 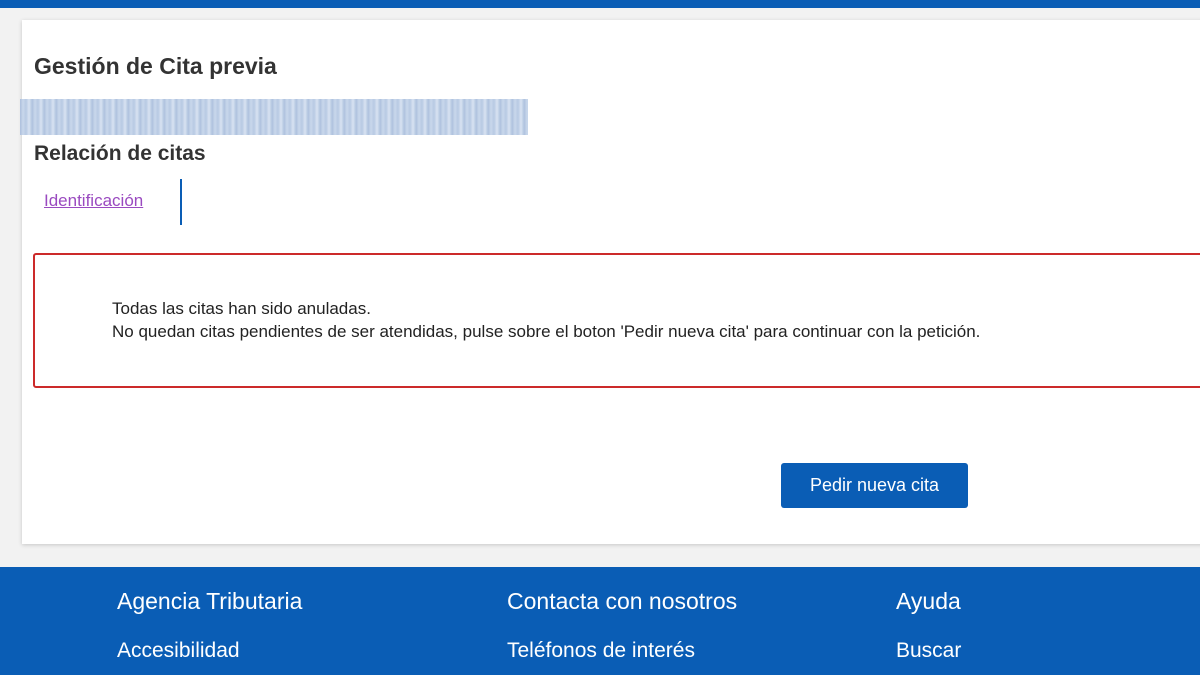 I want to click on footer-heading-contacta: Contacta con nosotros, so click(x=622, y=601).